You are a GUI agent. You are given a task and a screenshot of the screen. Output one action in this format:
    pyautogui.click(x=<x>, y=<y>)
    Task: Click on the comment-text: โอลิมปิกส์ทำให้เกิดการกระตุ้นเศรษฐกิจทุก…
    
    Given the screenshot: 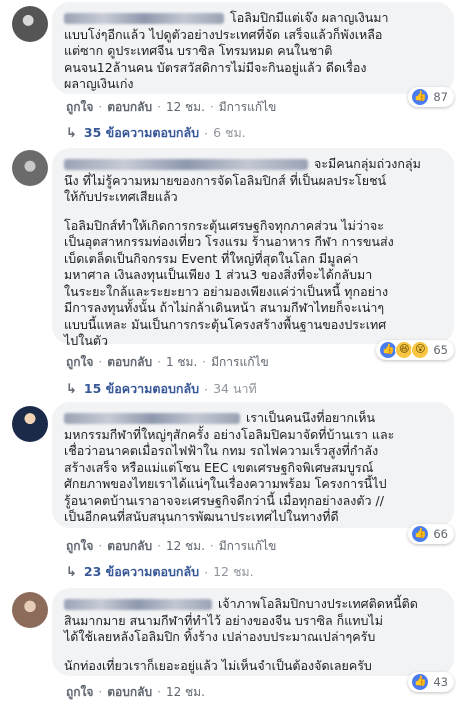 What is the action you would take?
    pyautogui.click(x=229, y=283)
    